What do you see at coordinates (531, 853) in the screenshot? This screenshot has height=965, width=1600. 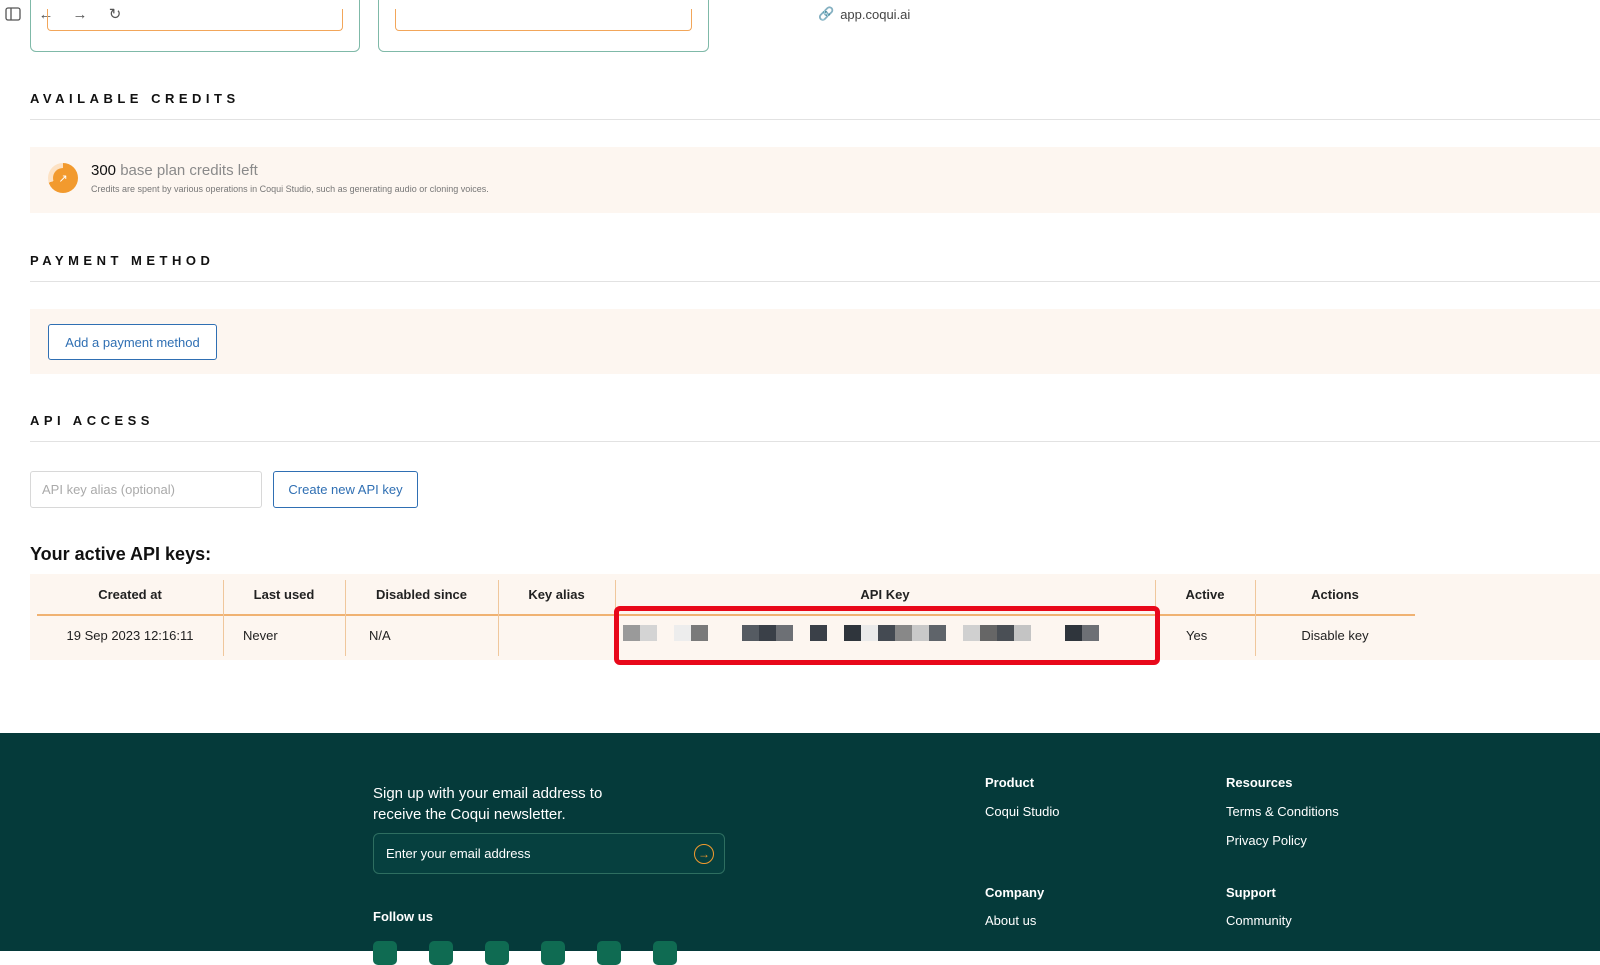 I see `newsletter-email-input` at bounding box center [531, 853].